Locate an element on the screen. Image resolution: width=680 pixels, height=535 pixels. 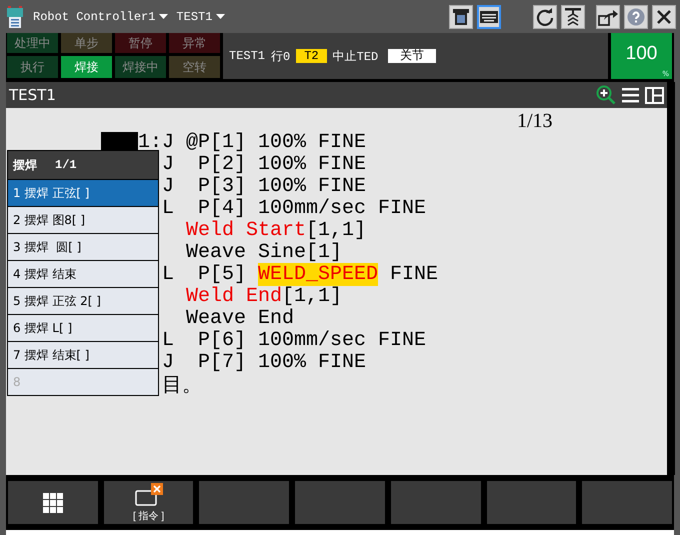
line-number: 行0 is located at coordinates (280, 56).